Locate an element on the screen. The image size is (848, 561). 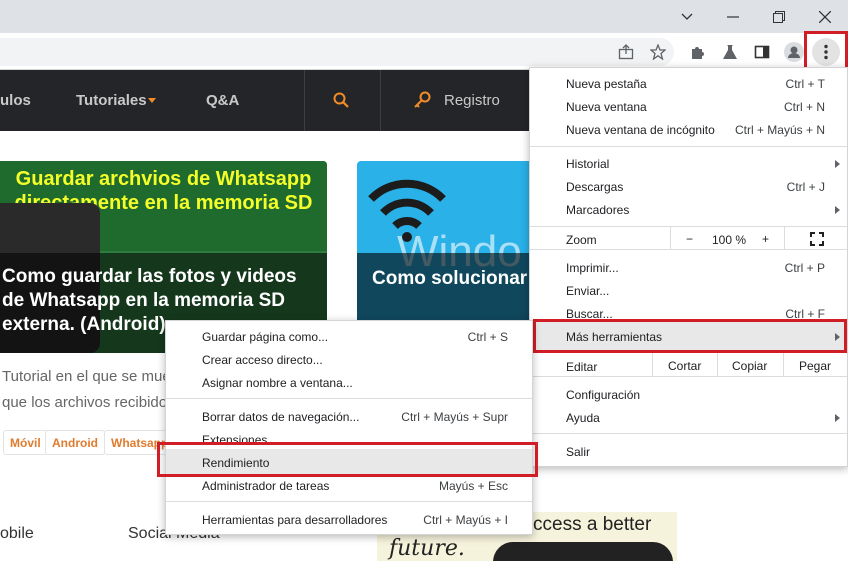
bookmark-star-button is located at coordinates (658, 52).